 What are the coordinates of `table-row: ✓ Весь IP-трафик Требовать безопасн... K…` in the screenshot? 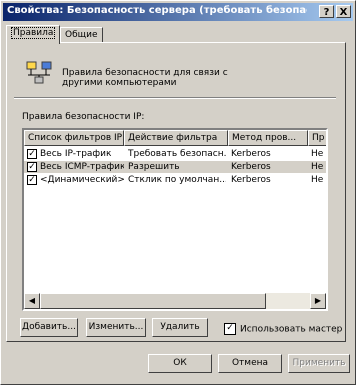 It's located at (175, 154).